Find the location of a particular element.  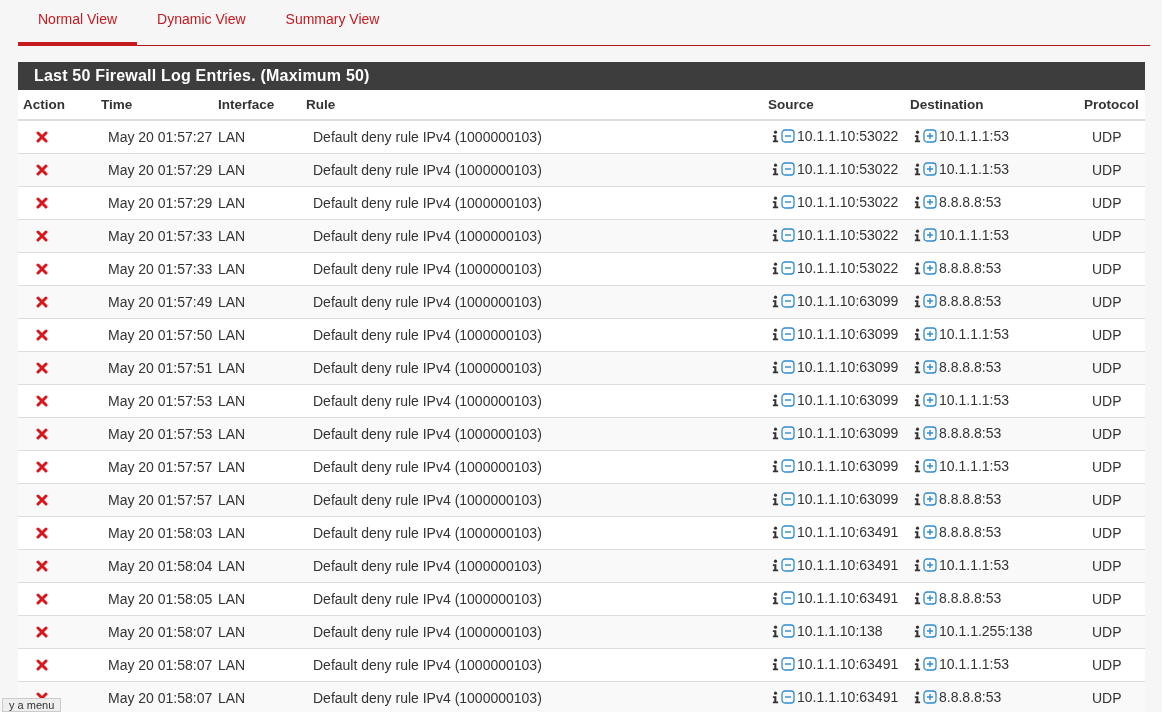

view-tab: Normal View is located at coordinates (78, 26).